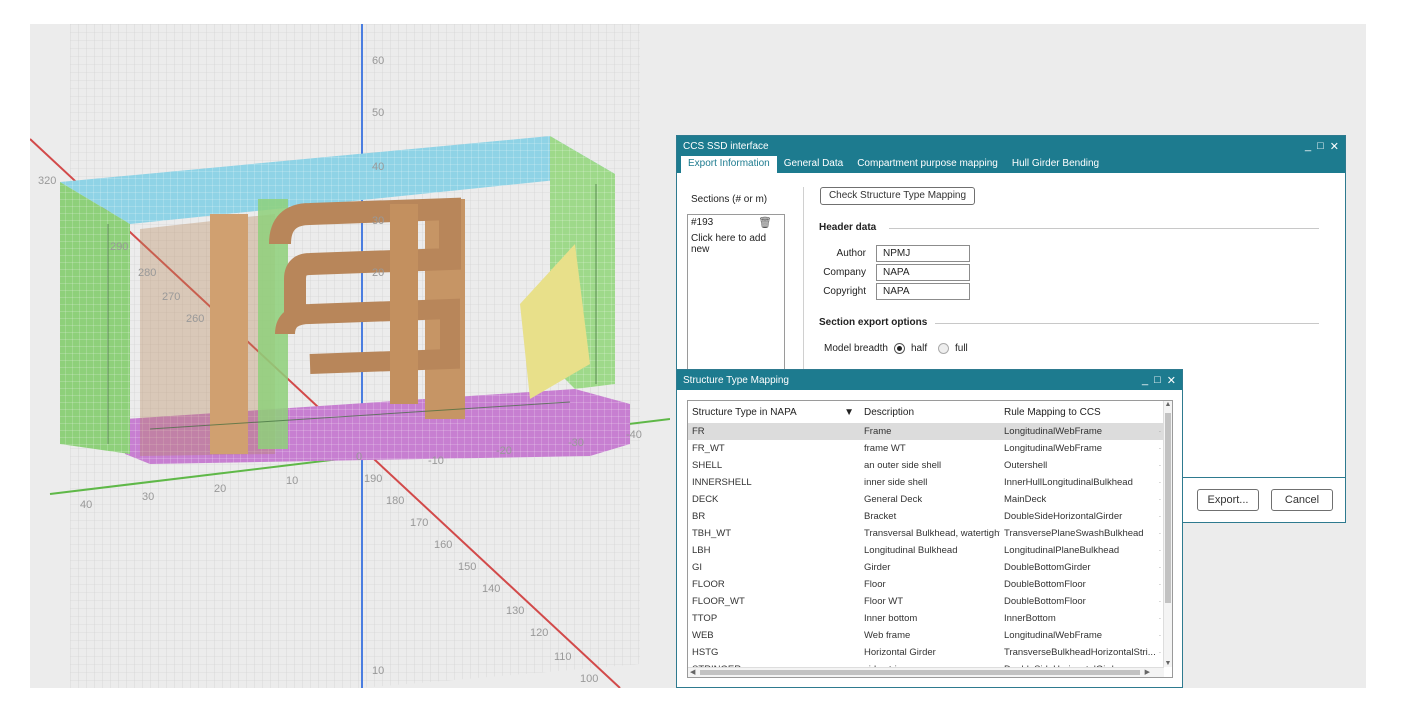  Describe the element at coordinates (849, 412) in the screenshot. I see `filter-icon: ▼` at that location.